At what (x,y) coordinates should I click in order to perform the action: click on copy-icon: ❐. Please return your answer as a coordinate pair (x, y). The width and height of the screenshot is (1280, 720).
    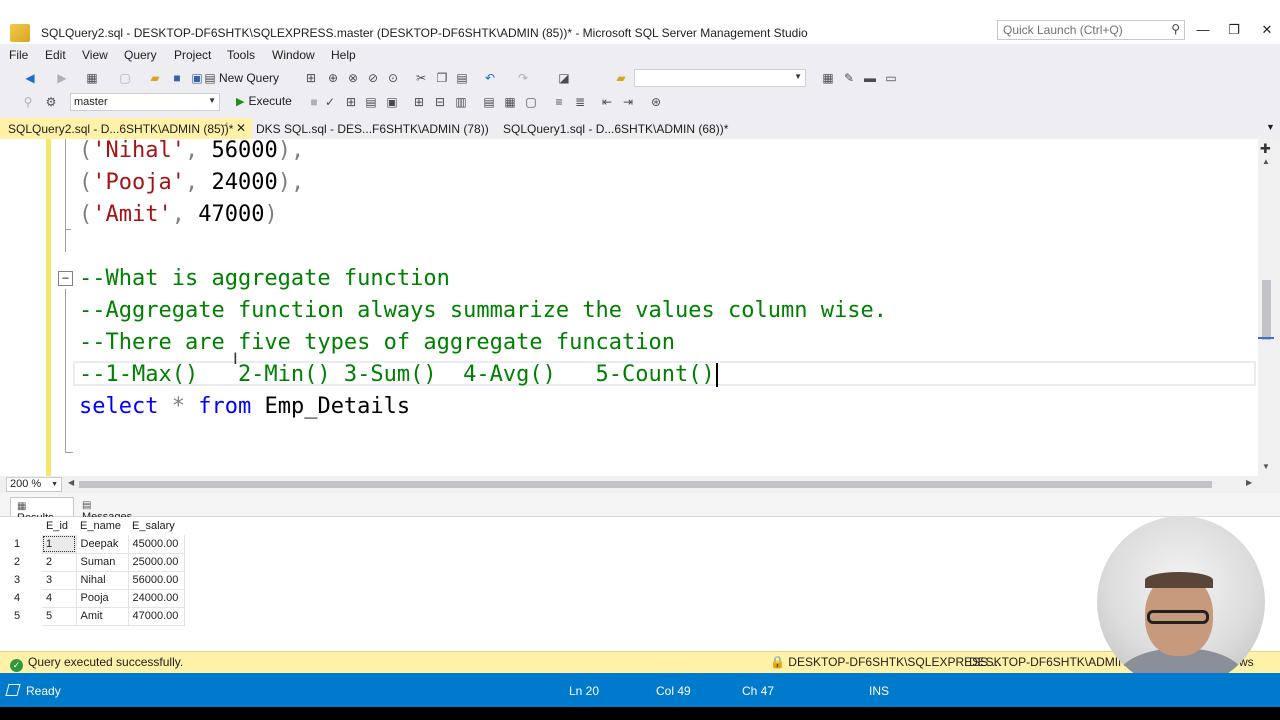
    Looking at the image, I should click on (442, 78).